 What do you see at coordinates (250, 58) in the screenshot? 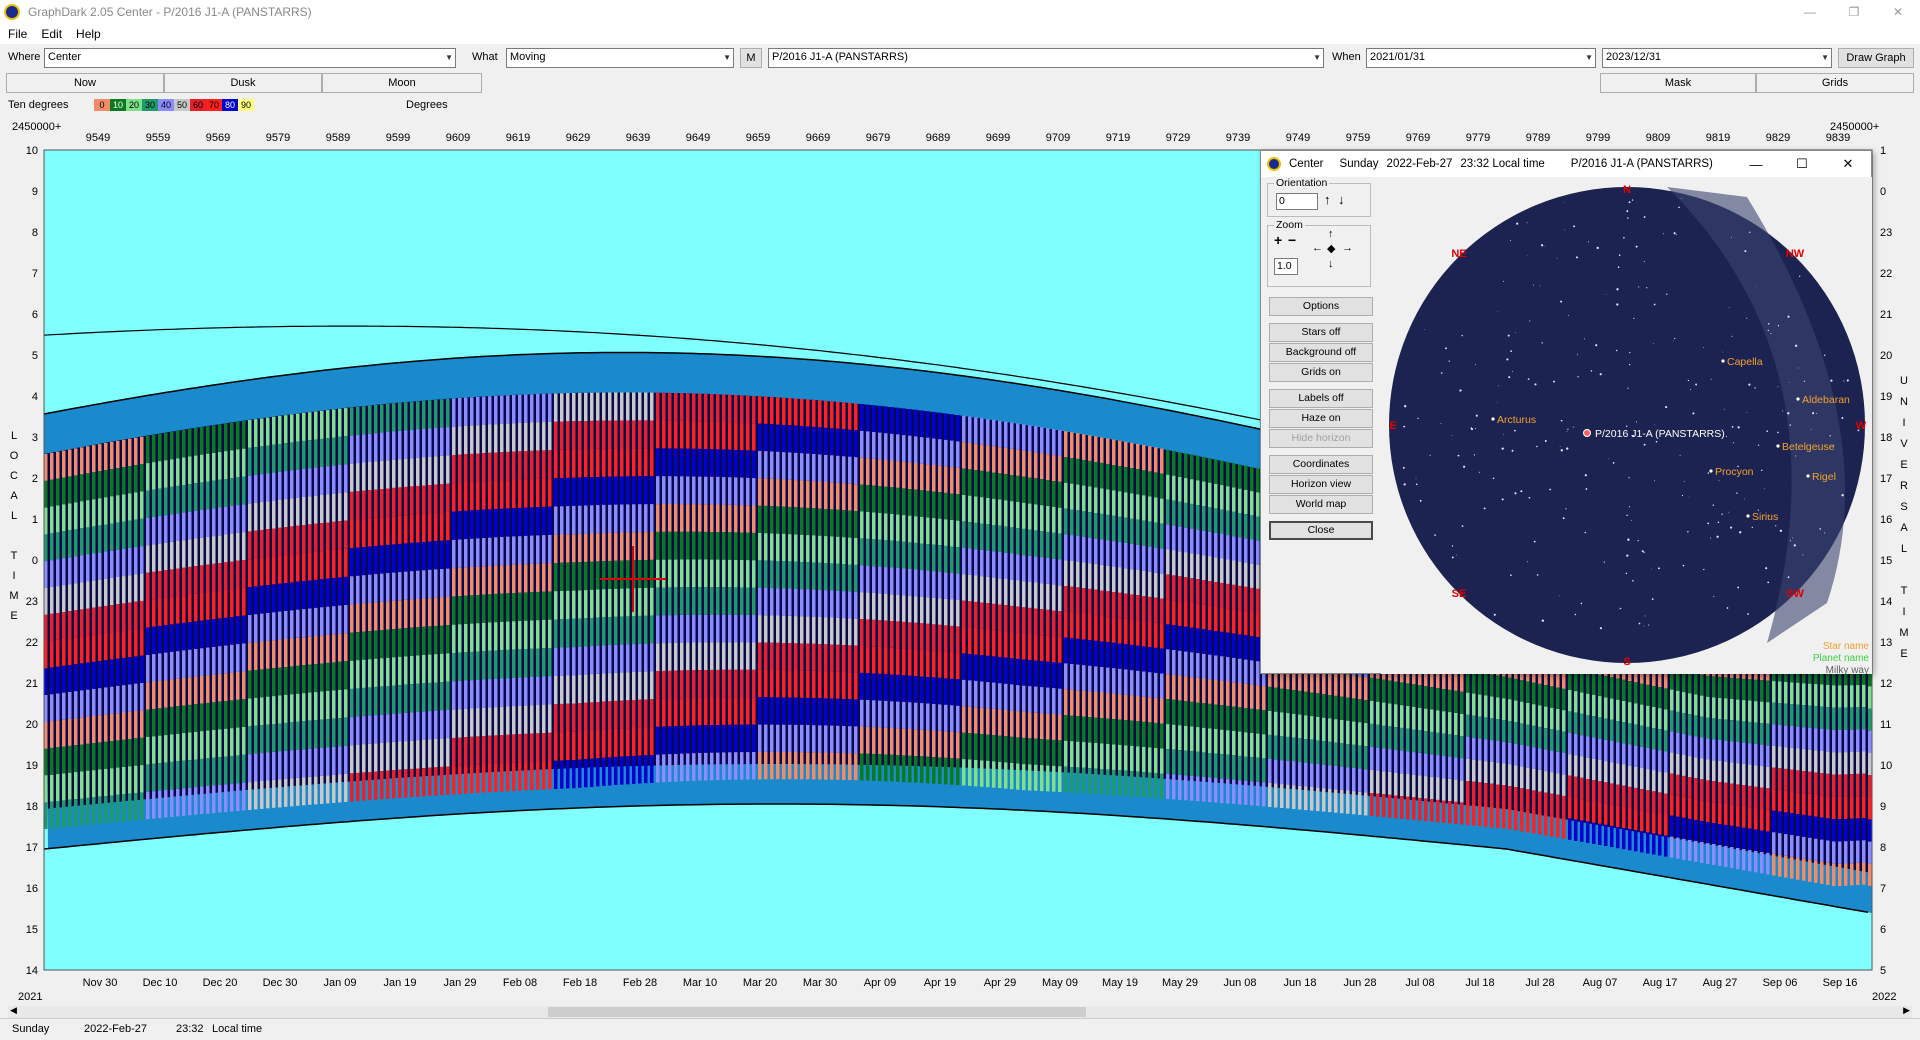
I see `where-select: Center ▼` at bounding box center [250, 58].